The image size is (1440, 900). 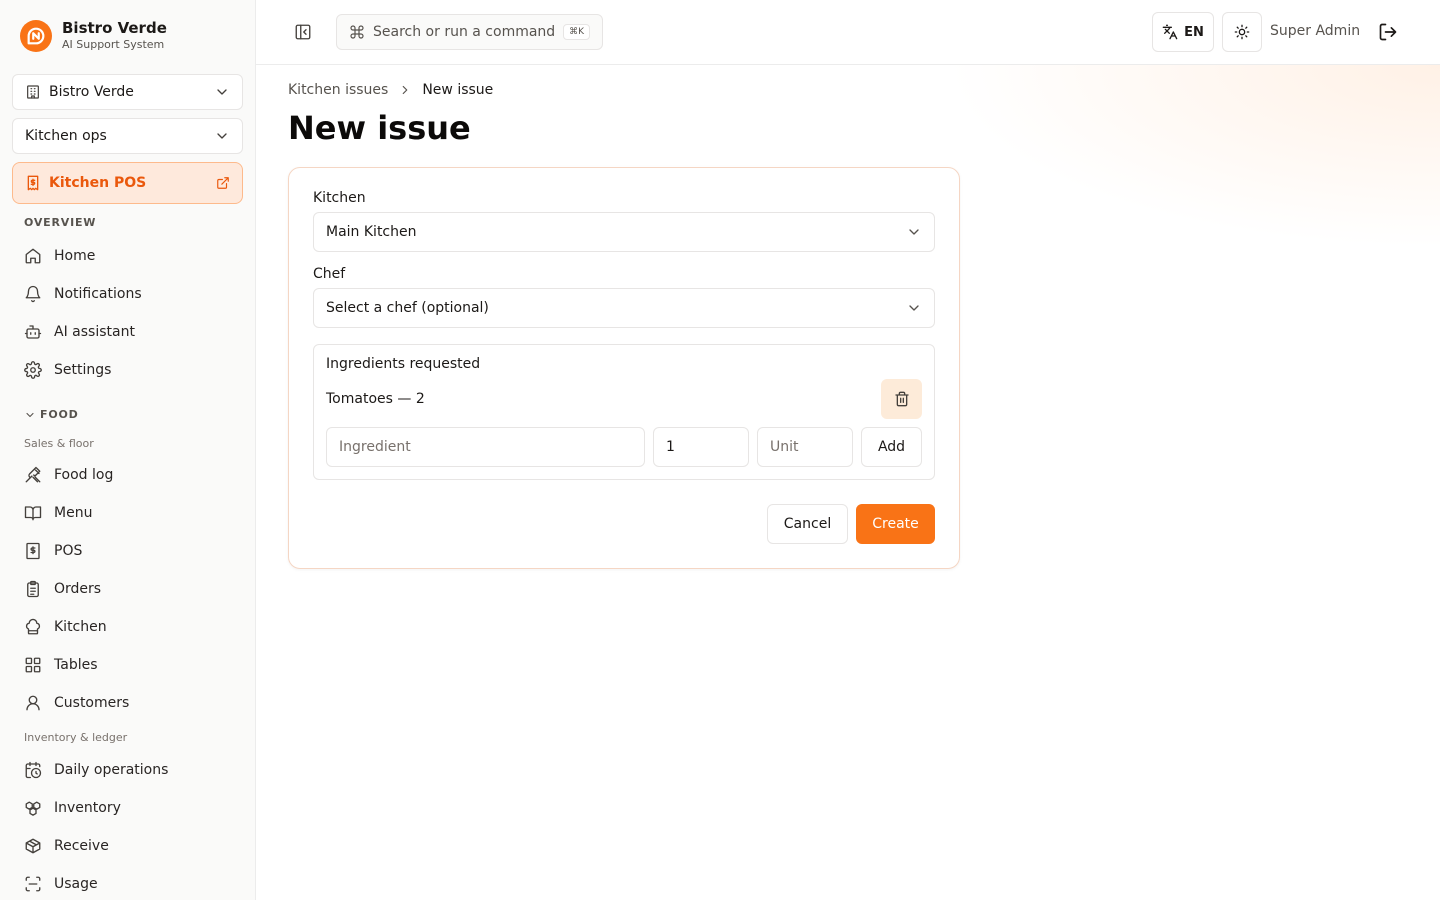 What do you see at coordinates (1183, 32) in the screenshot?
I see `language-button: EN` at bounding box center [1183, 32].